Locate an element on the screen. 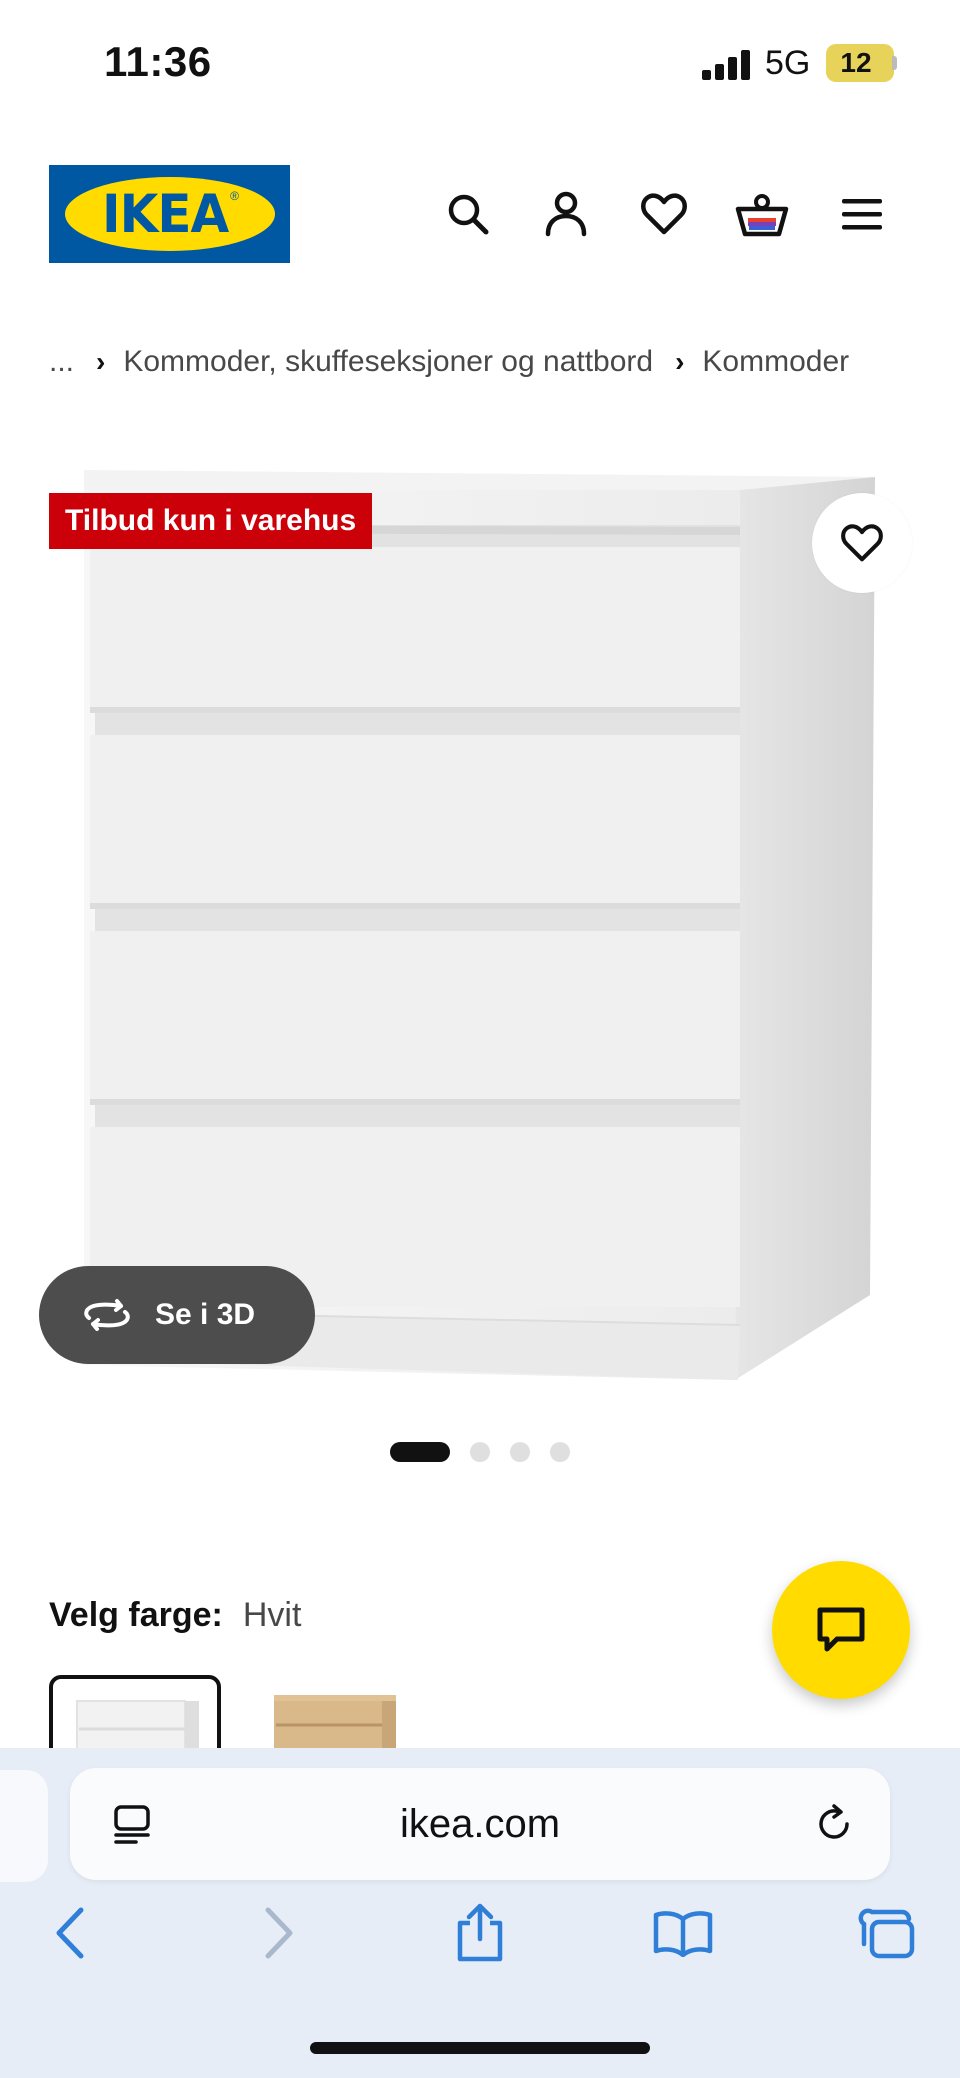  offer-badge: Tilbud kun i varehus is located at coordinates (211, 521).